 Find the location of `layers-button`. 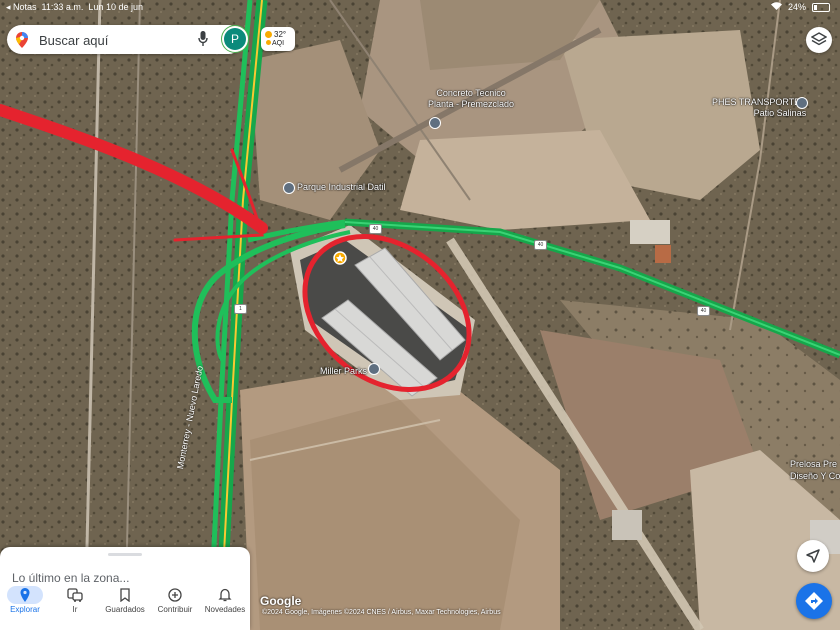

layers-button is located at coordinates (819, 40).